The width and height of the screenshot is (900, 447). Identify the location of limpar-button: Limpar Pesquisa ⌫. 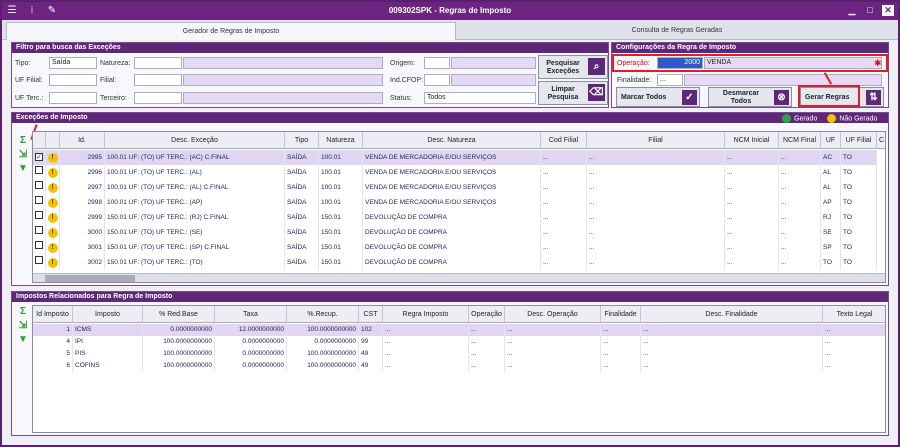
(573, 93).